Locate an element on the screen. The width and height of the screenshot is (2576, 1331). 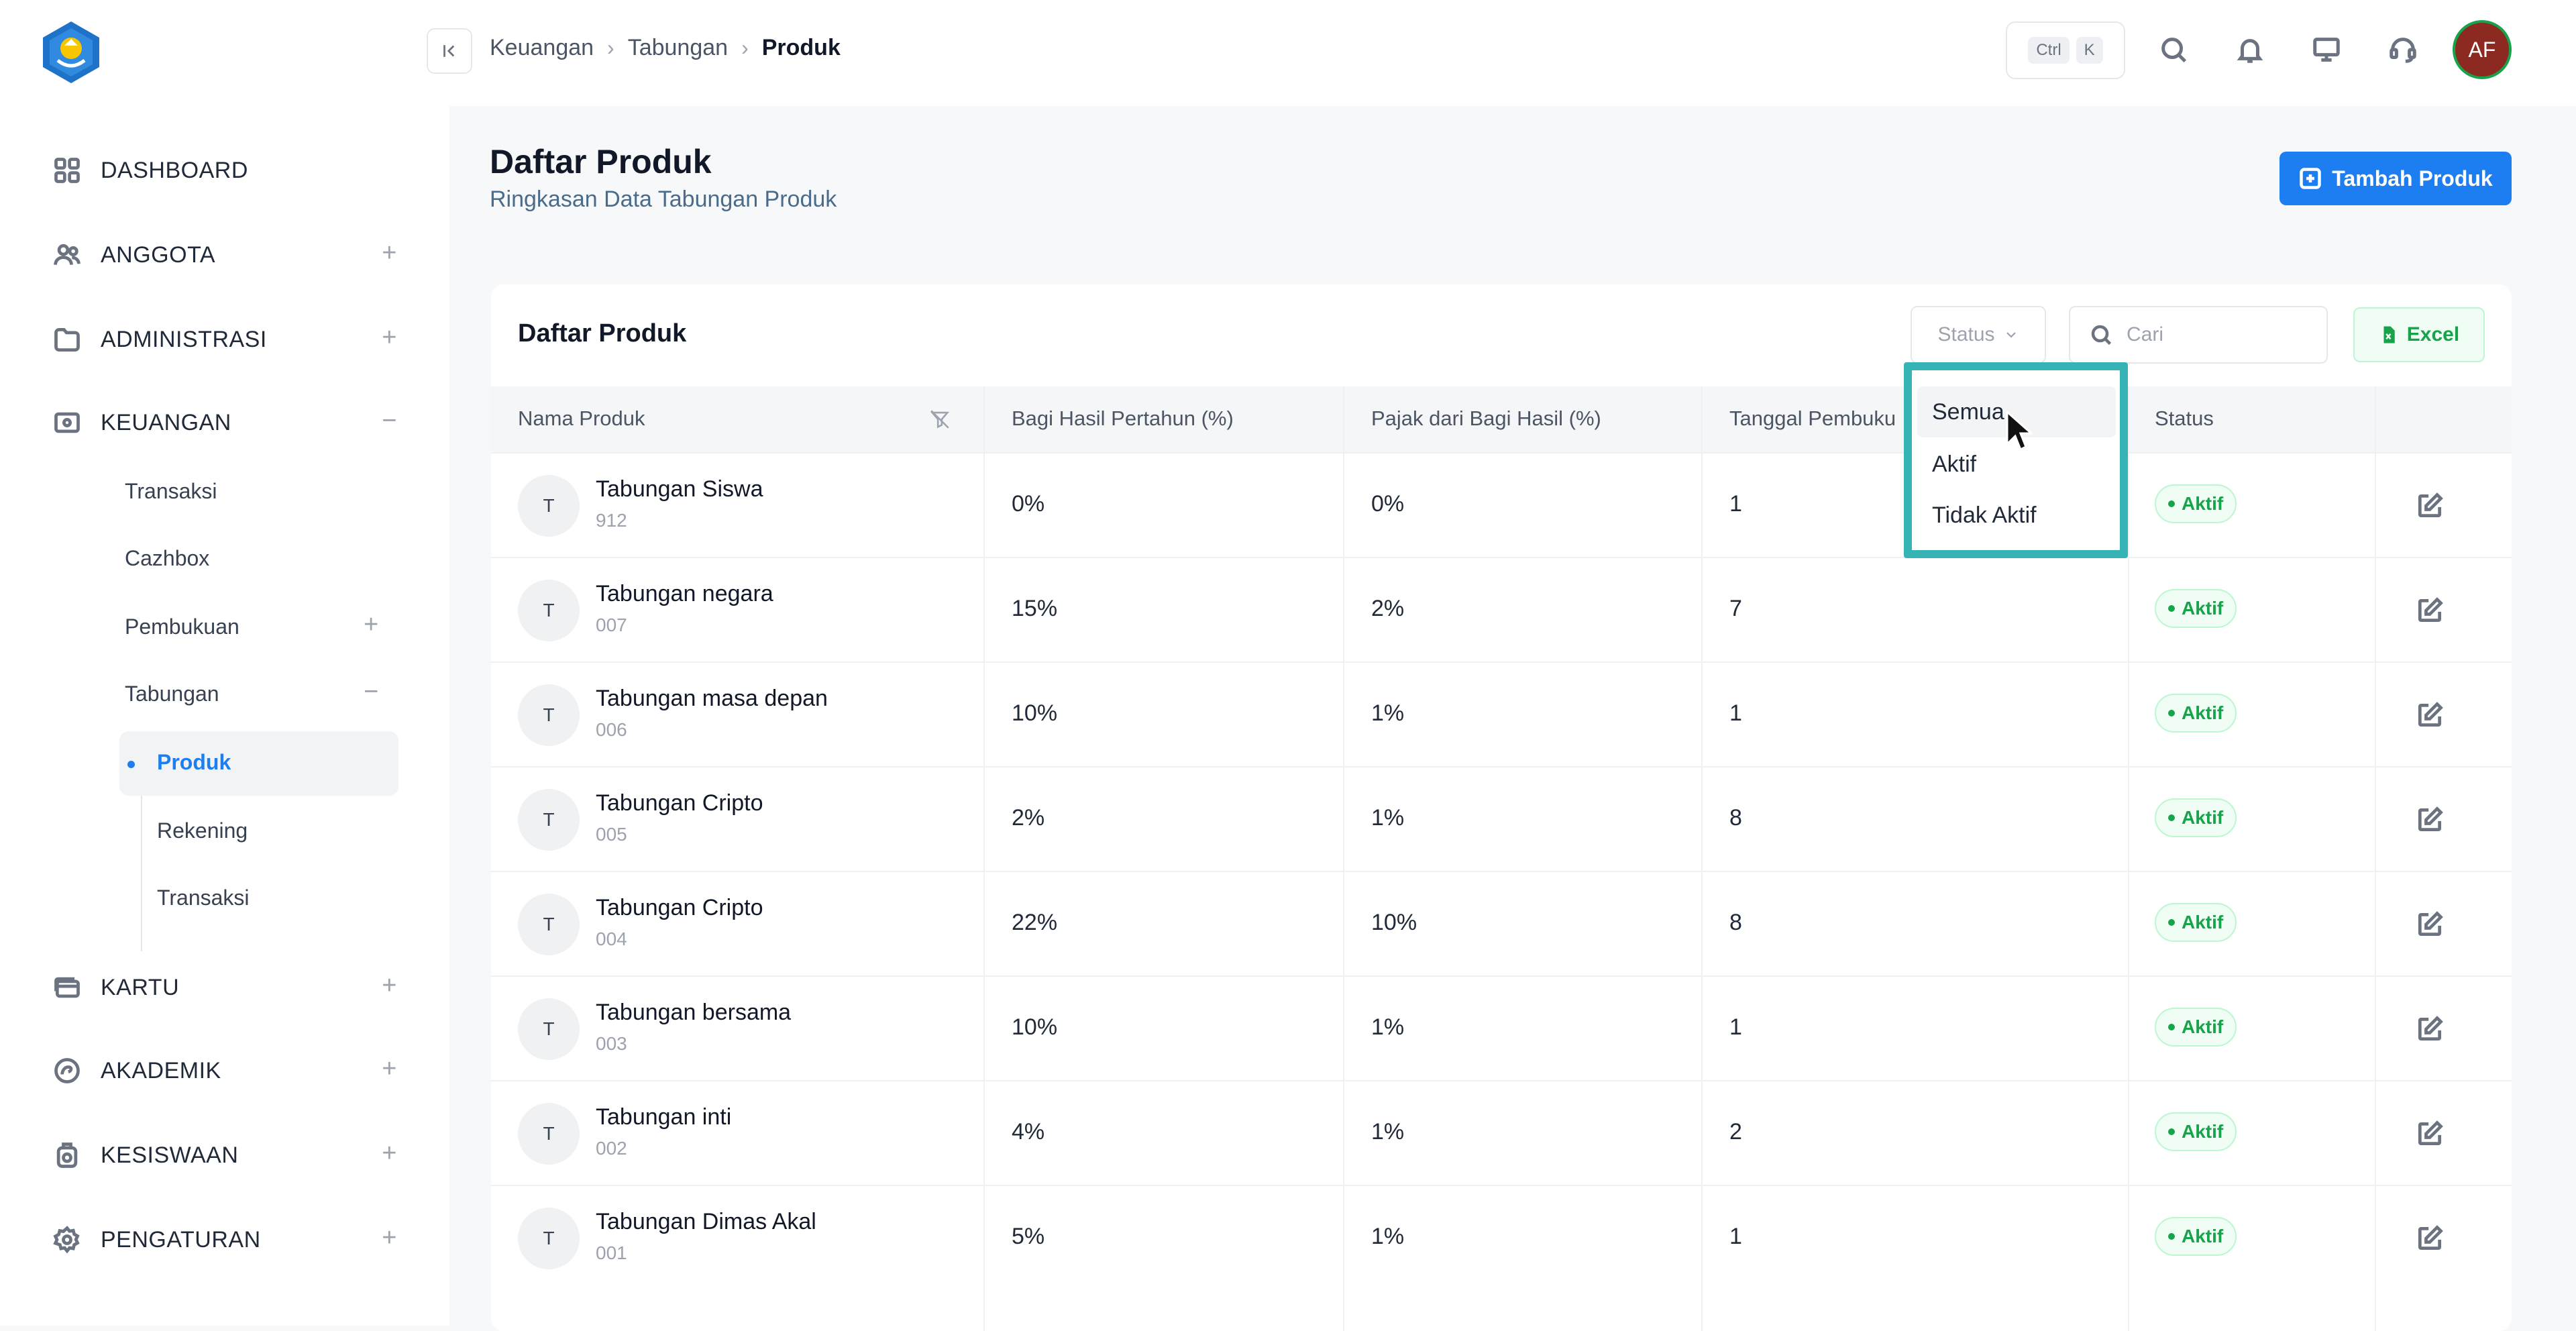
nav-label: KARTU is located at coordinates (140, 987).